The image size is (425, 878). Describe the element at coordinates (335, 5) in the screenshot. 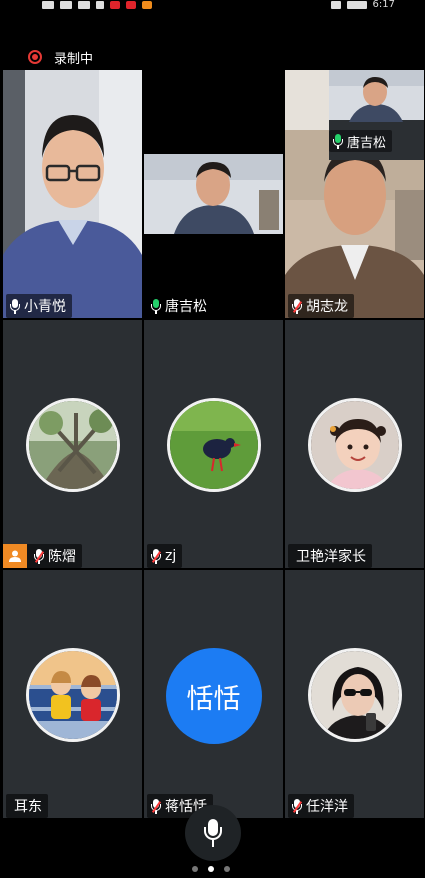

I see `alarm-icon` at that location.